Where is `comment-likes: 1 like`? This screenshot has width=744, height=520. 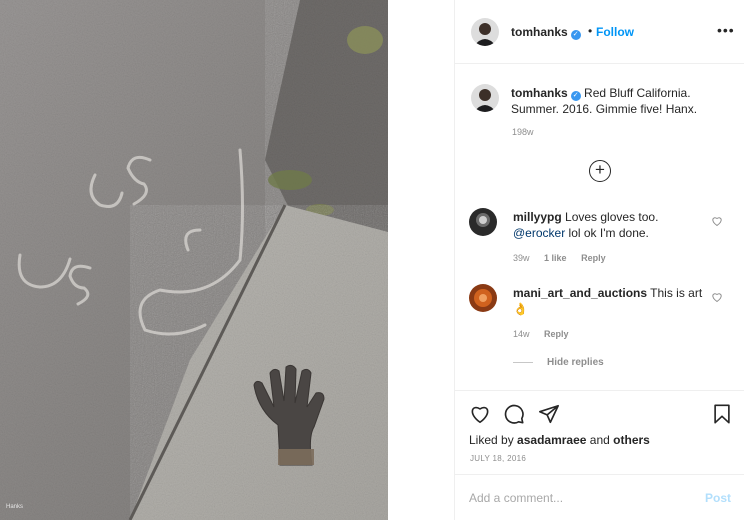
comment-likes: 1 like is located at coordinates (555, 258).